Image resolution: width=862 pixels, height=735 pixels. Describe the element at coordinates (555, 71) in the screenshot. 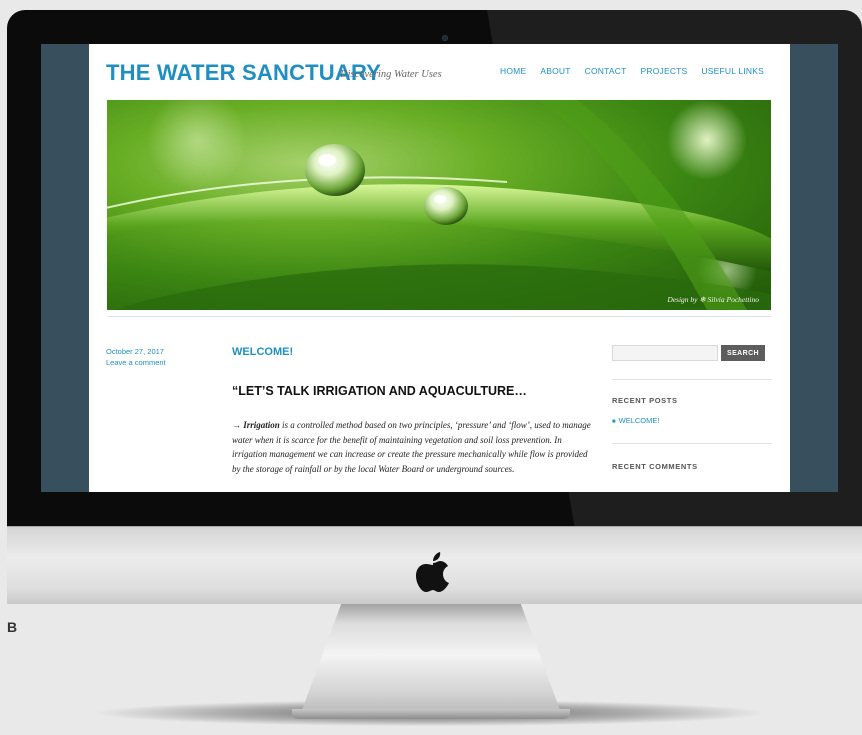

I see `nav-item-about: ABOUT` at that location.